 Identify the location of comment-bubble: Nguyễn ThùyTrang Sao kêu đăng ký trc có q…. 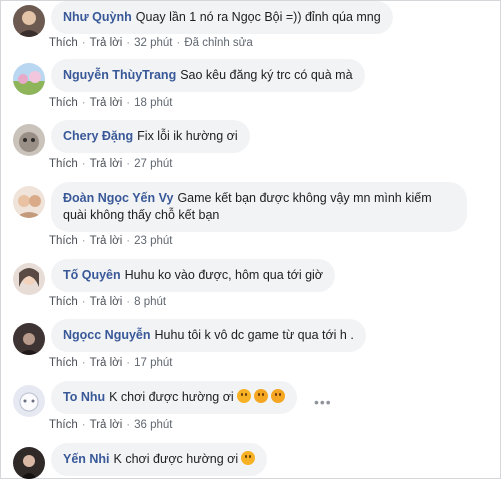
(208, 75).